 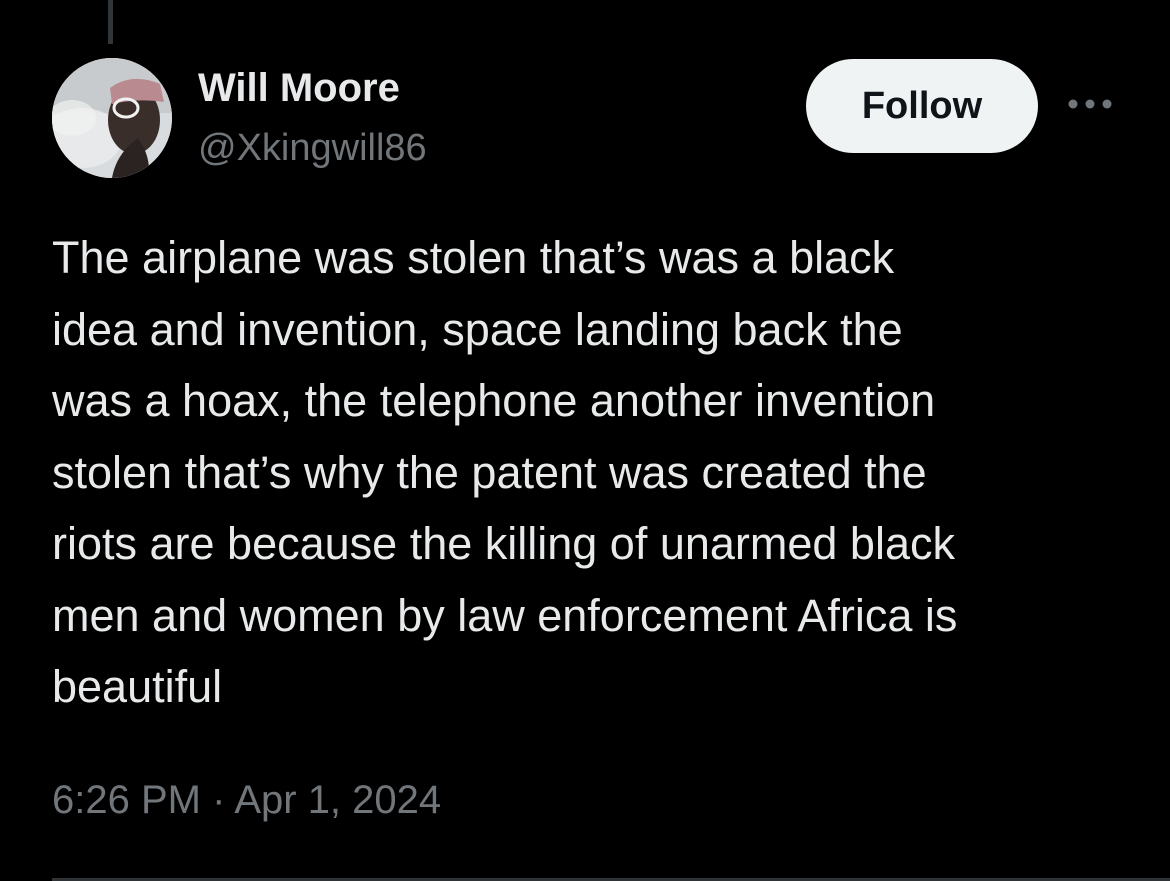 I want to click on author-display-name: Will Moore, so click(x=299, y=88).